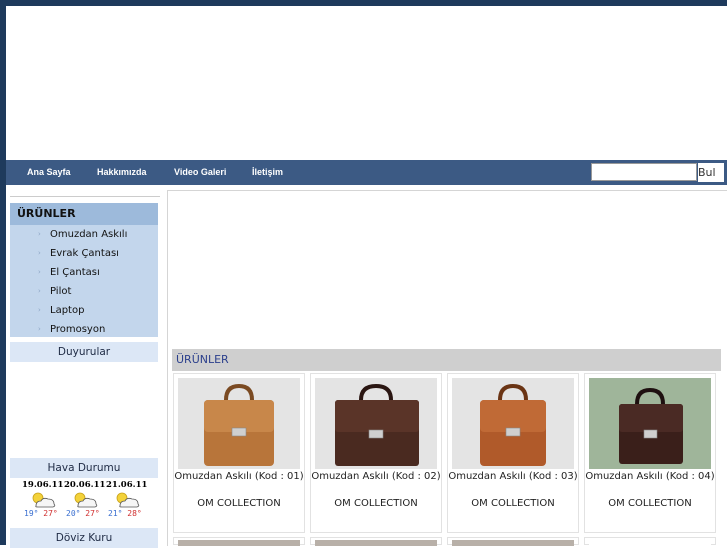  What do you see at coordinates (49, 172) in the screenshot?
I see `nav-home: Ana Sayfa` at bounding box center [49, 172].